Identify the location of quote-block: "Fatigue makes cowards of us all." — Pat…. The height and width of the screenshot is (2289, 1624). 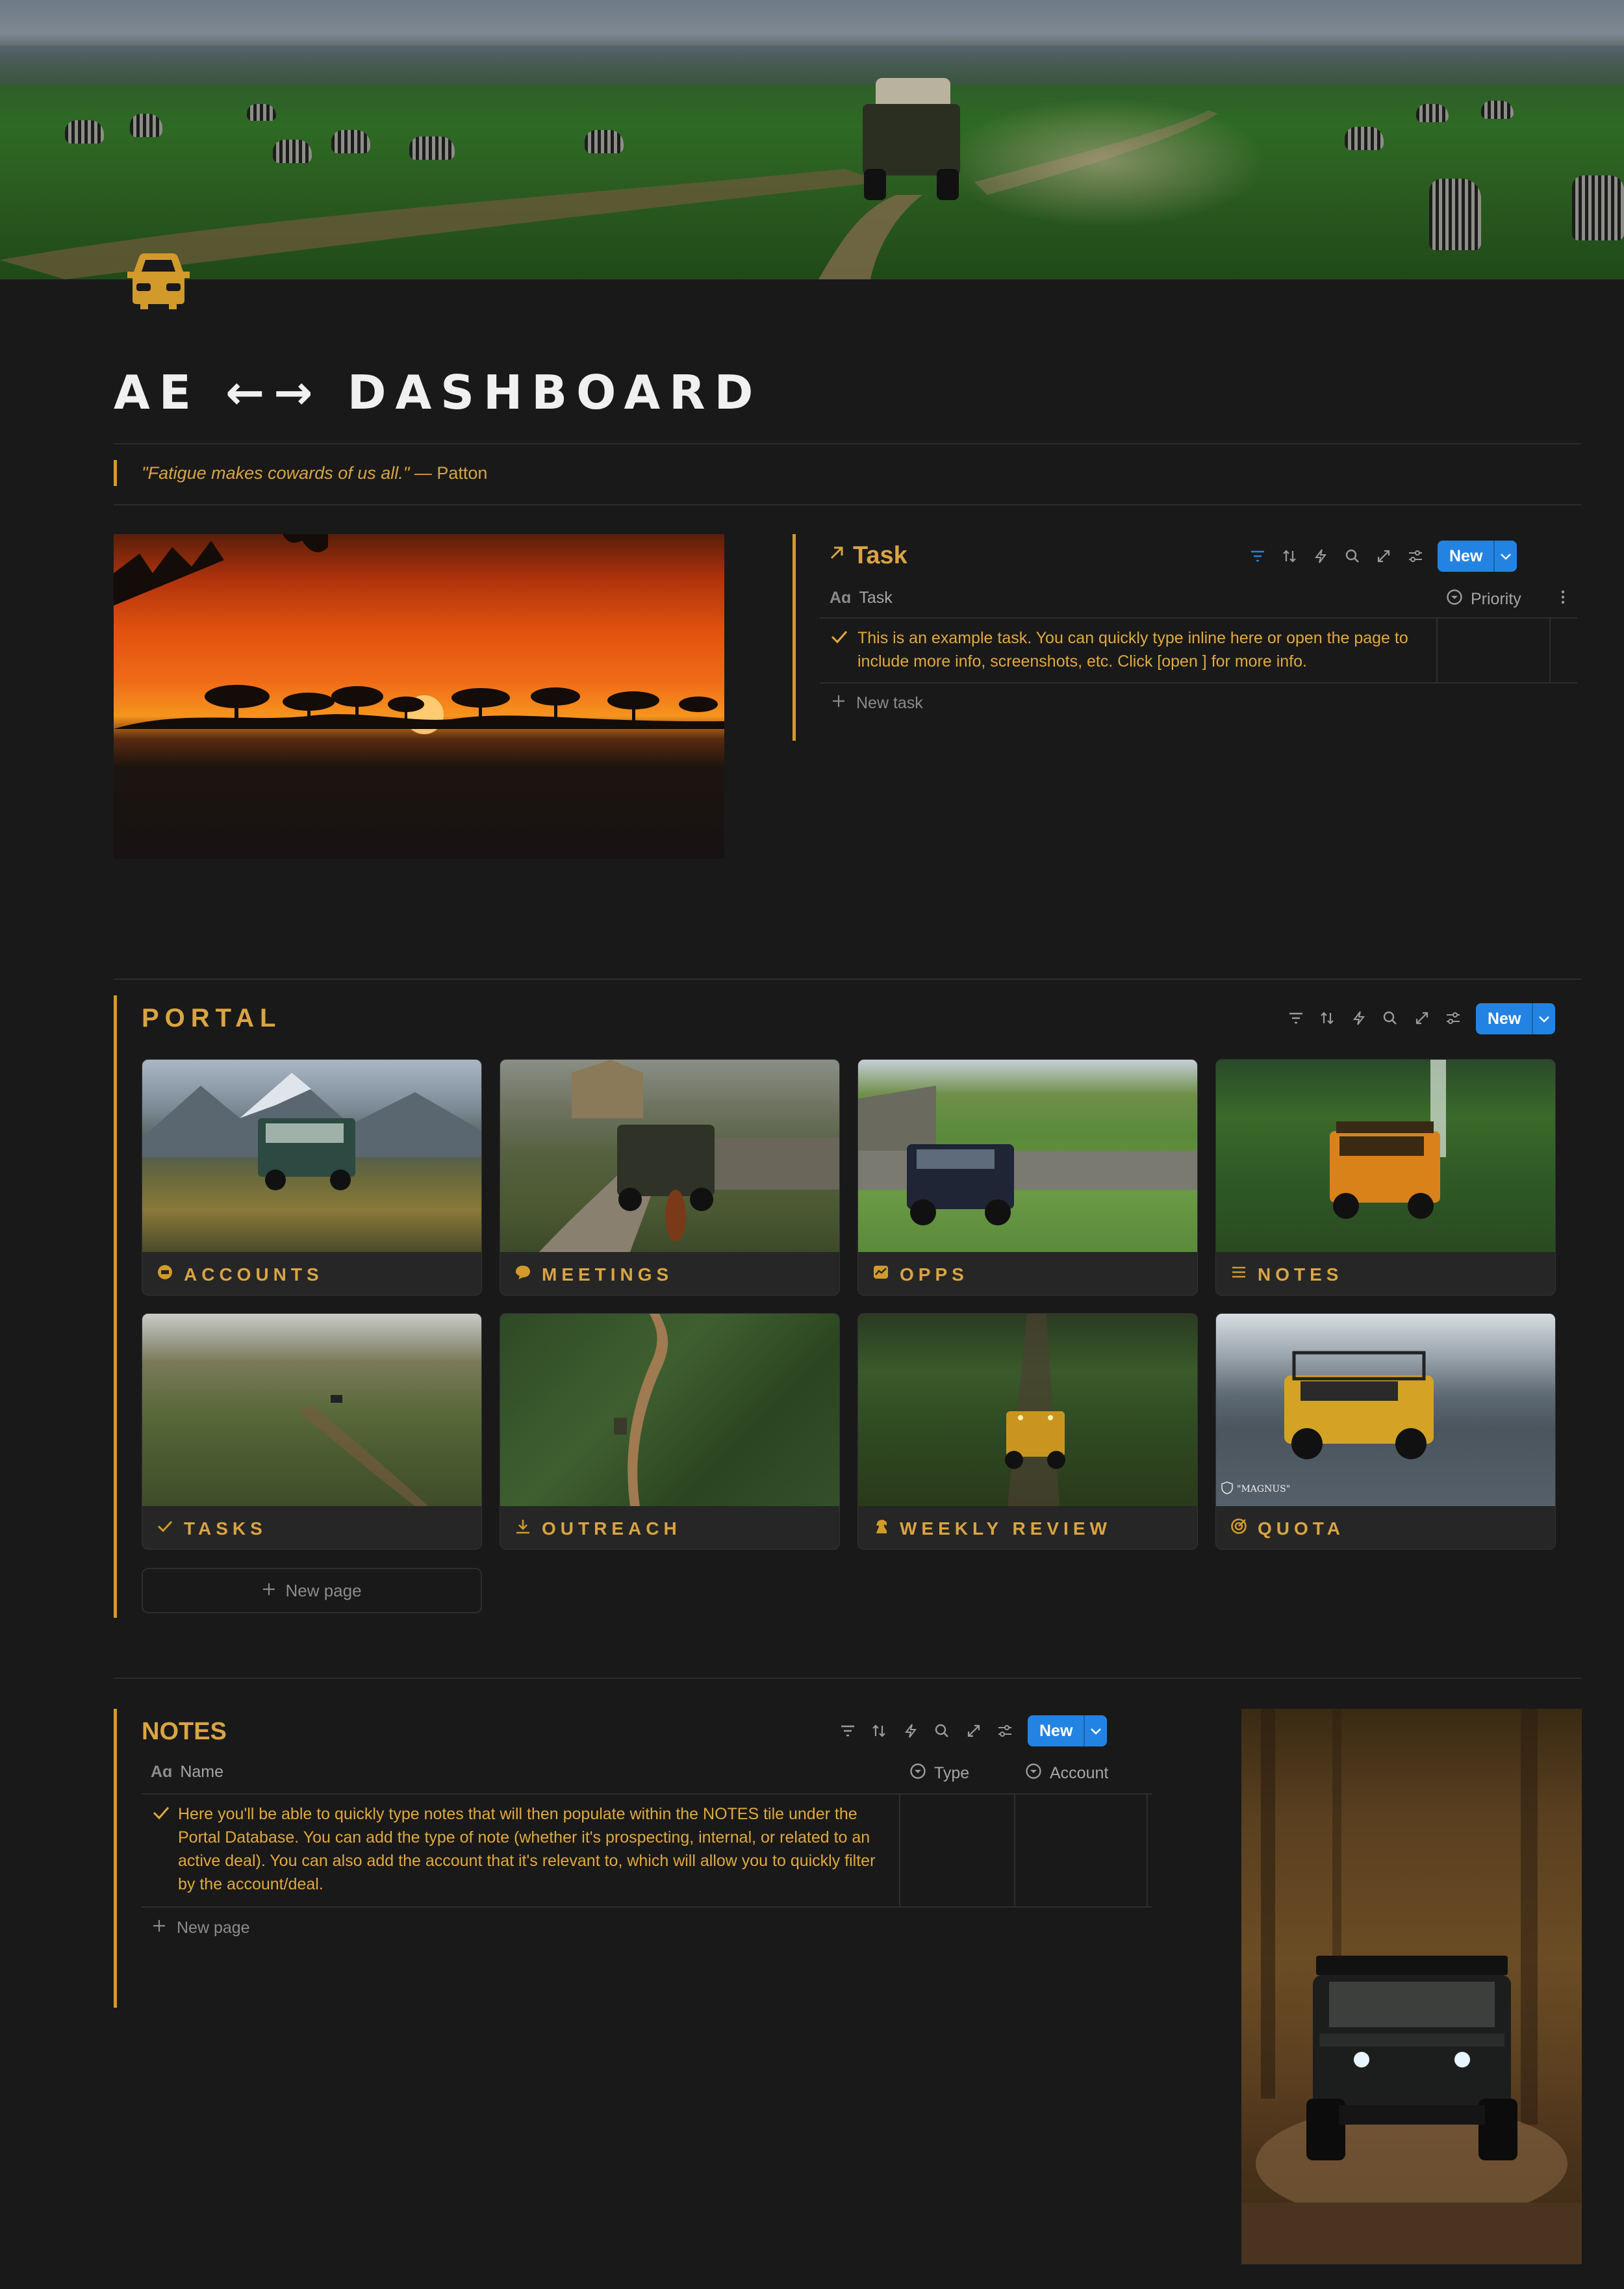
(300, 473).